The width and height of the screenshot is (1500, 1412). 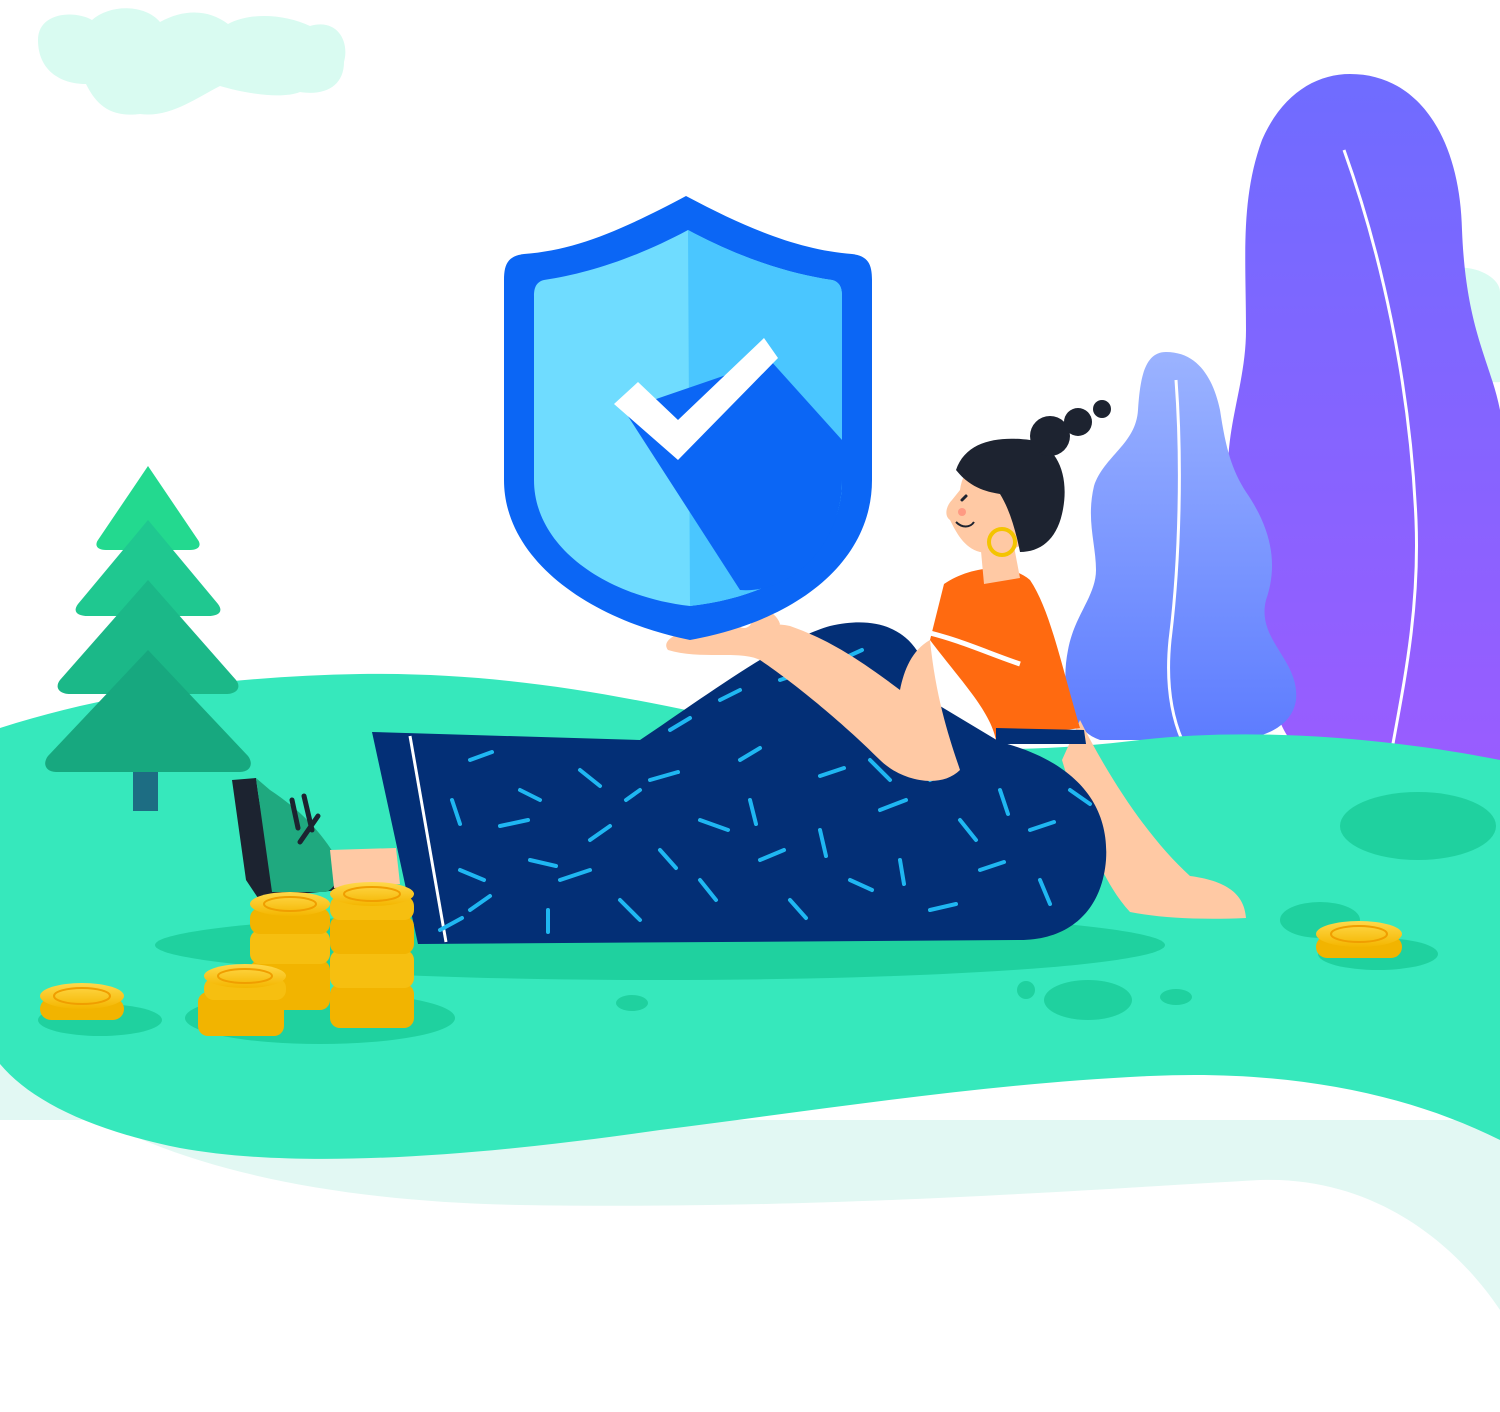 I want to click on shield-check-icon, so click(x=688, y=418).